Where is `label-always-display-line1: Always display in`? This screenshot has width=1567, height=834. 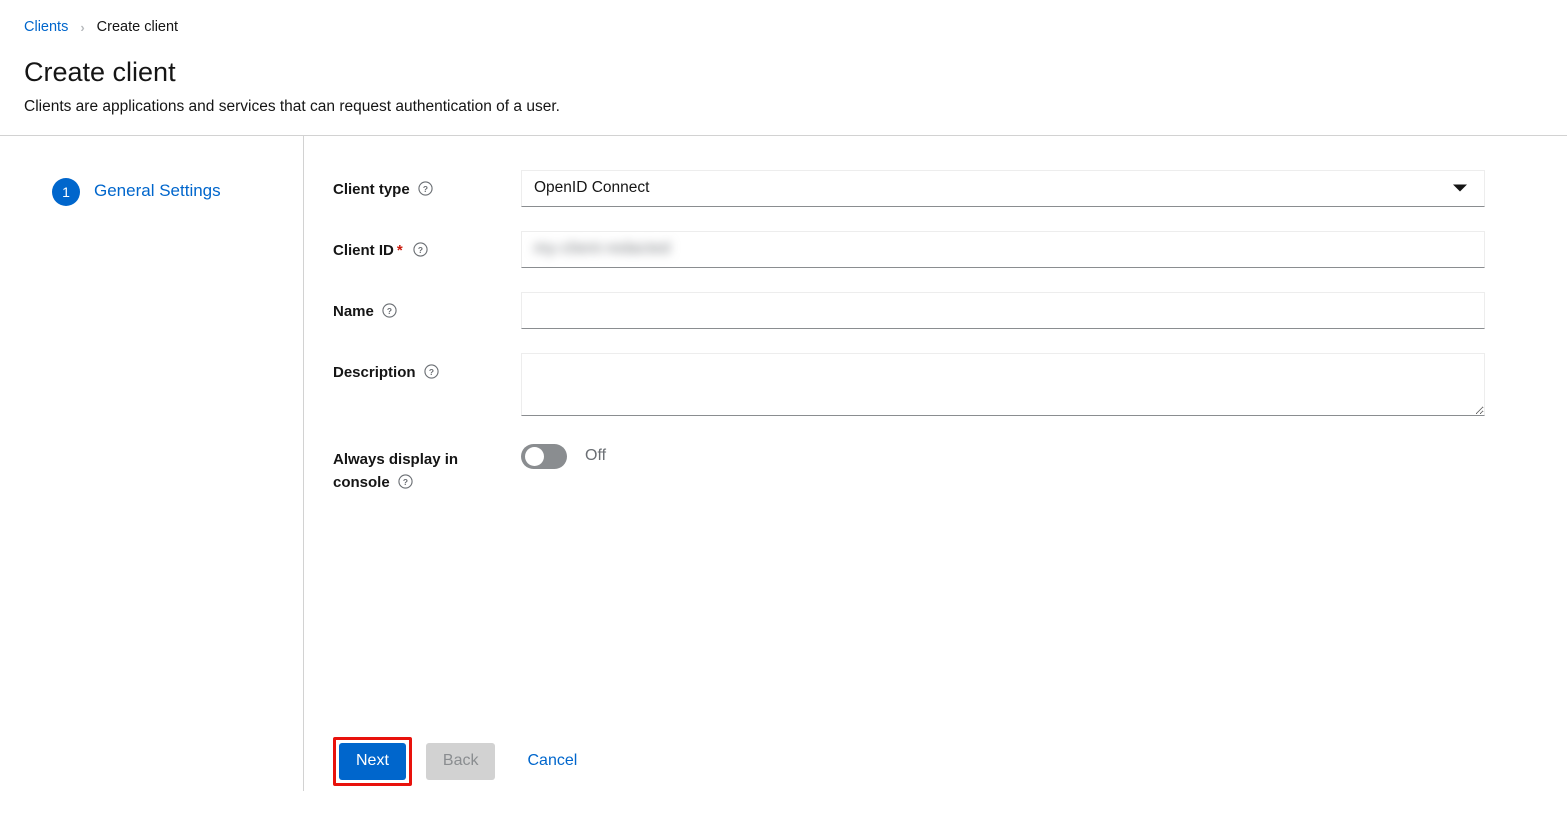 label-always-display-line1: Always display in is located at coordinates (396, 459).